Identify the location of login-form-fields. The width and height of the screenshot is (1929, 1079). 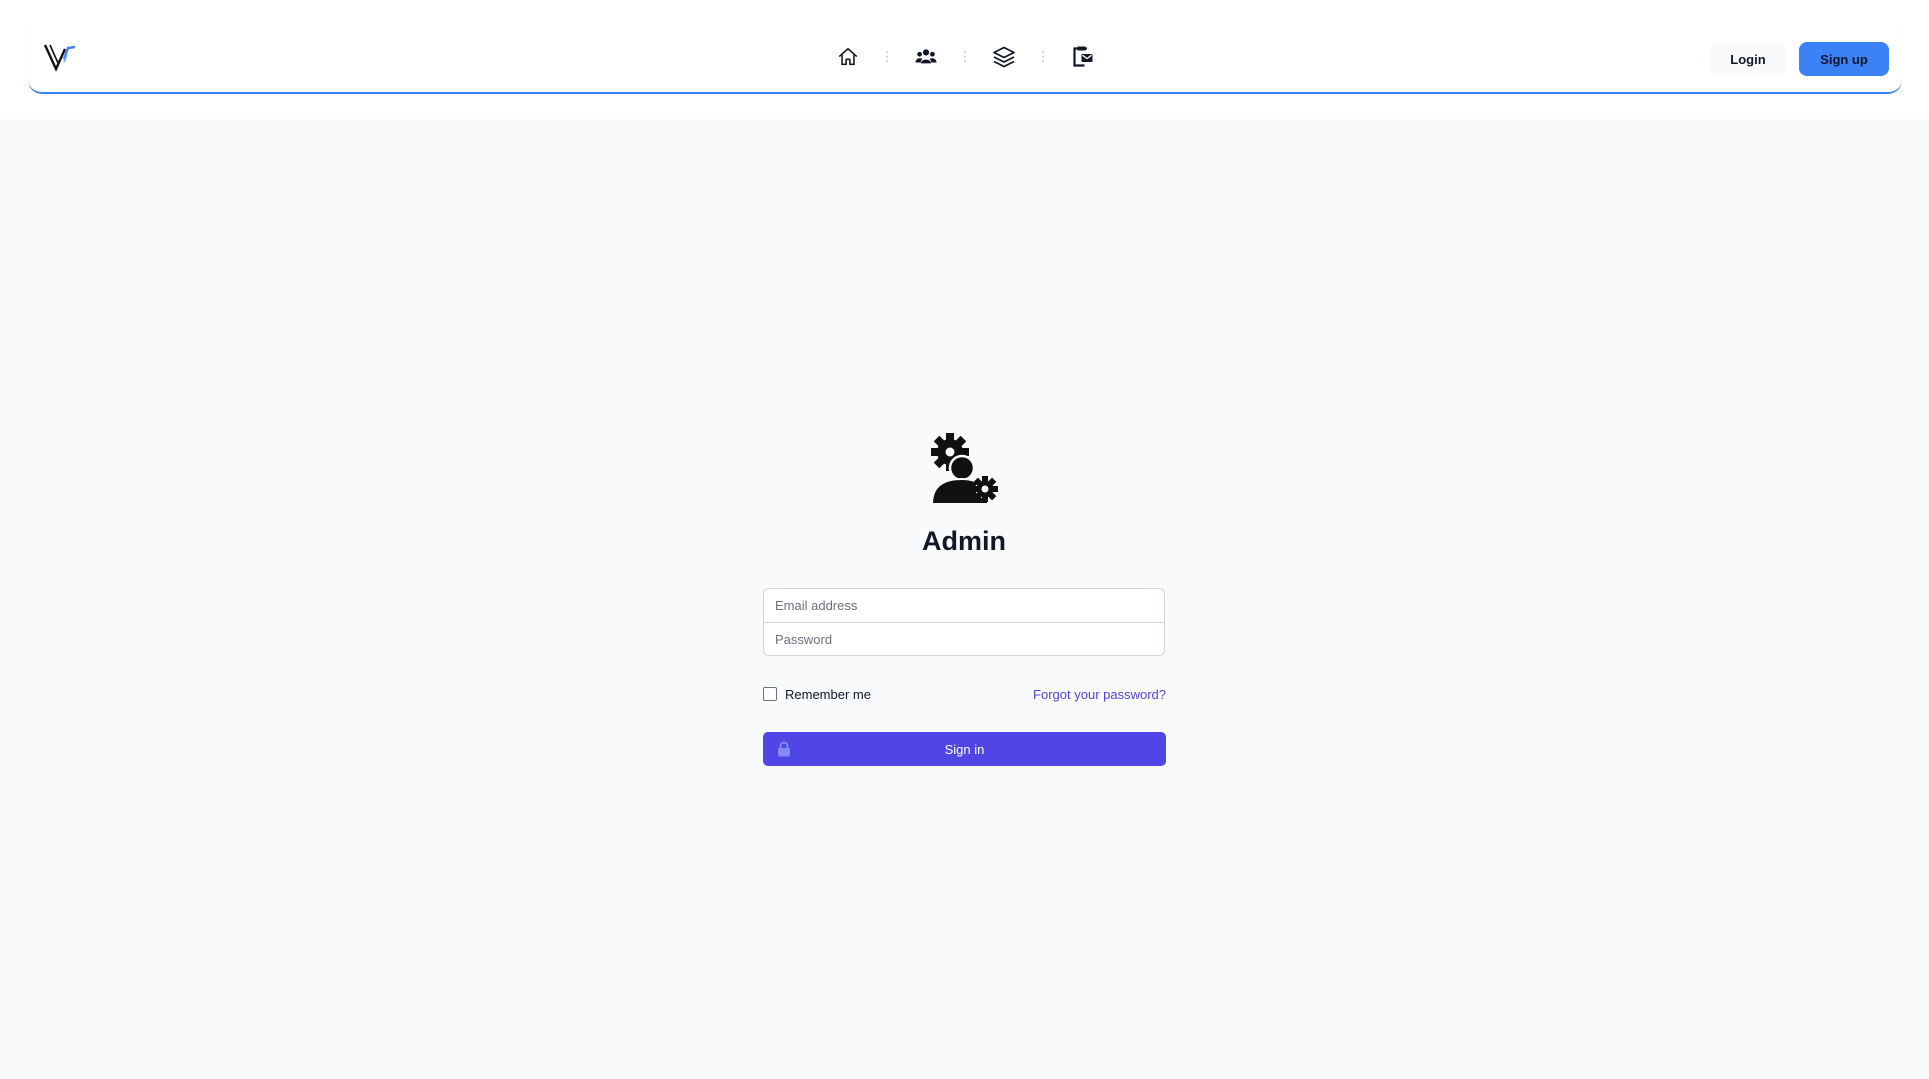
(964, 622).